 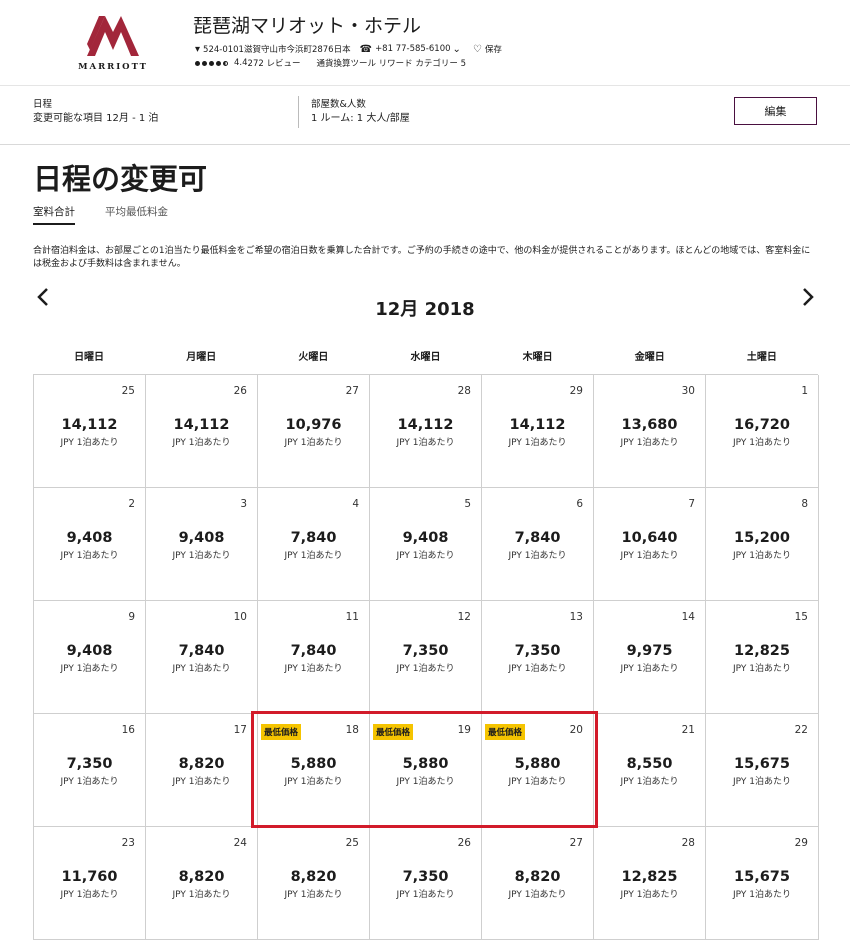 I want to click on day-number: 17, so click(x=240, y=730).